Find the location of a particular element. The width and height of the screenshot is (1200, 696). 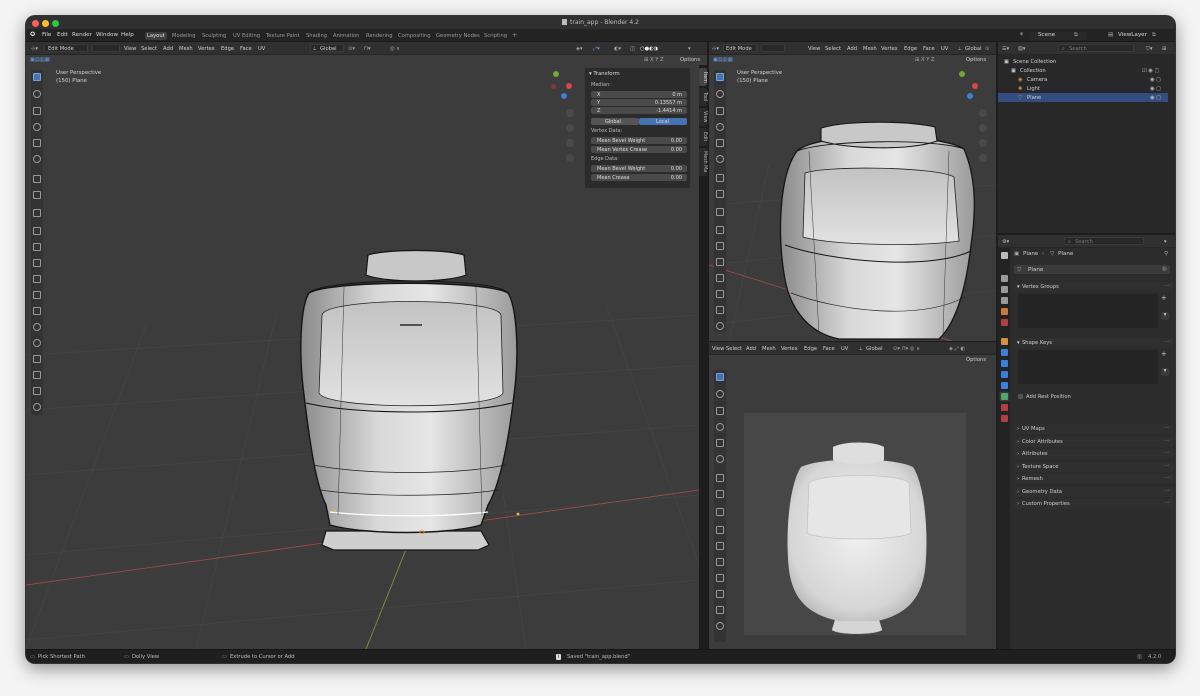

right-ortho-grid-icon is located at coordinates (983, 158).